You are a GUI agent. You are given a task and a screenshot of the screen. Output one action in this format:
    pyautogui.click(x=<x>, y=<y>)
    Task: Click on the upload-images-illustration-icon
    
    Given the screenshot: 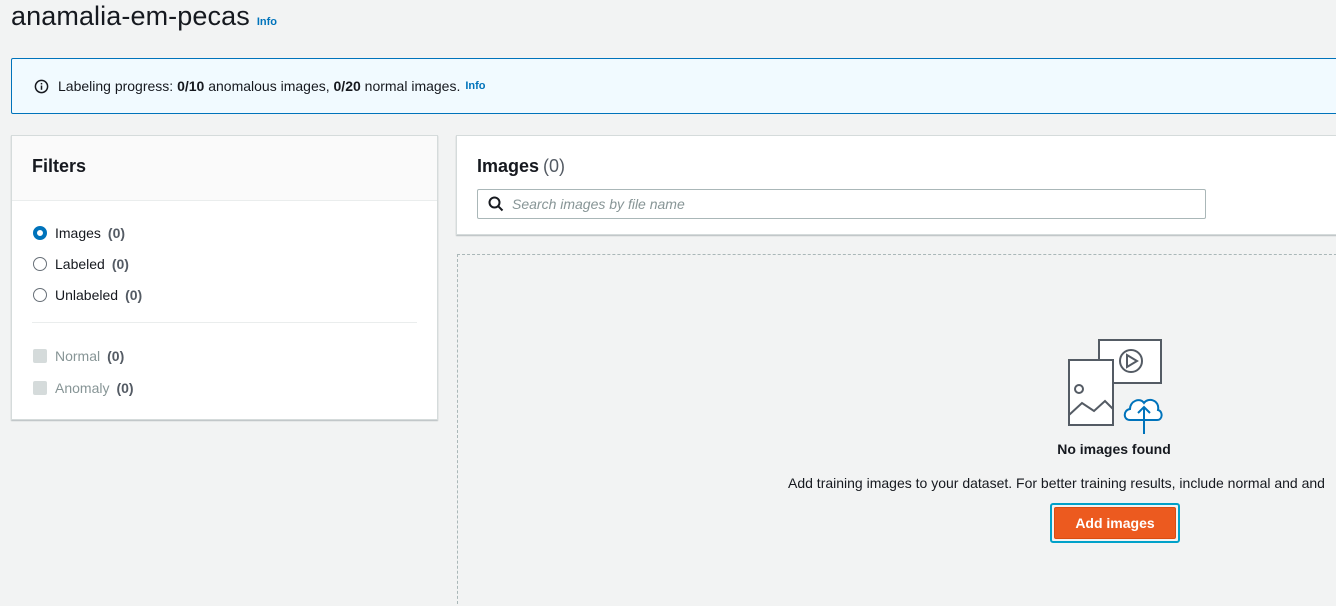 What is the action you would take?
    pyautogui.click(x=1116, y=387)
    